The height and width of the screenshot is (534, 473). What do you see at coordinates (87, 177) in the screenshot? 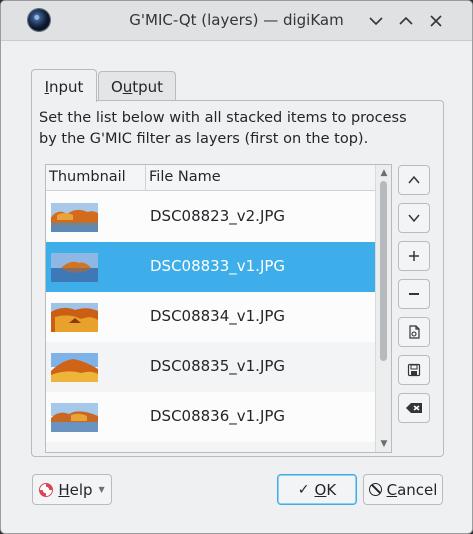
I see `column-header-thumbnail: Thumbnail` at bounding box center [87, 177].